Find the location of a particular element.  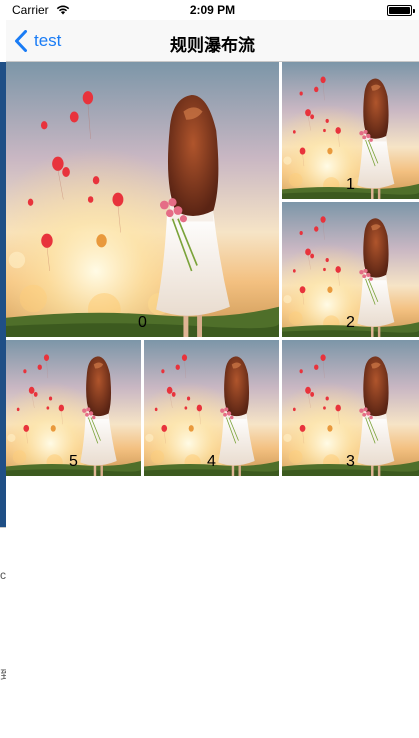

grid-item-label: 0 is located at coordinates (142, 322).